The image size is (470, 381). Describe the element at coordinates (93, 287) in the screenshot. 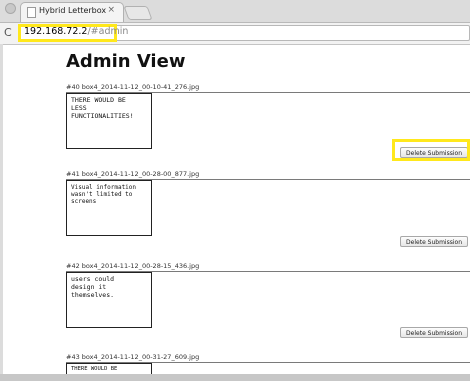

I see `handwritten-note: users could design it themselves.` at that location.